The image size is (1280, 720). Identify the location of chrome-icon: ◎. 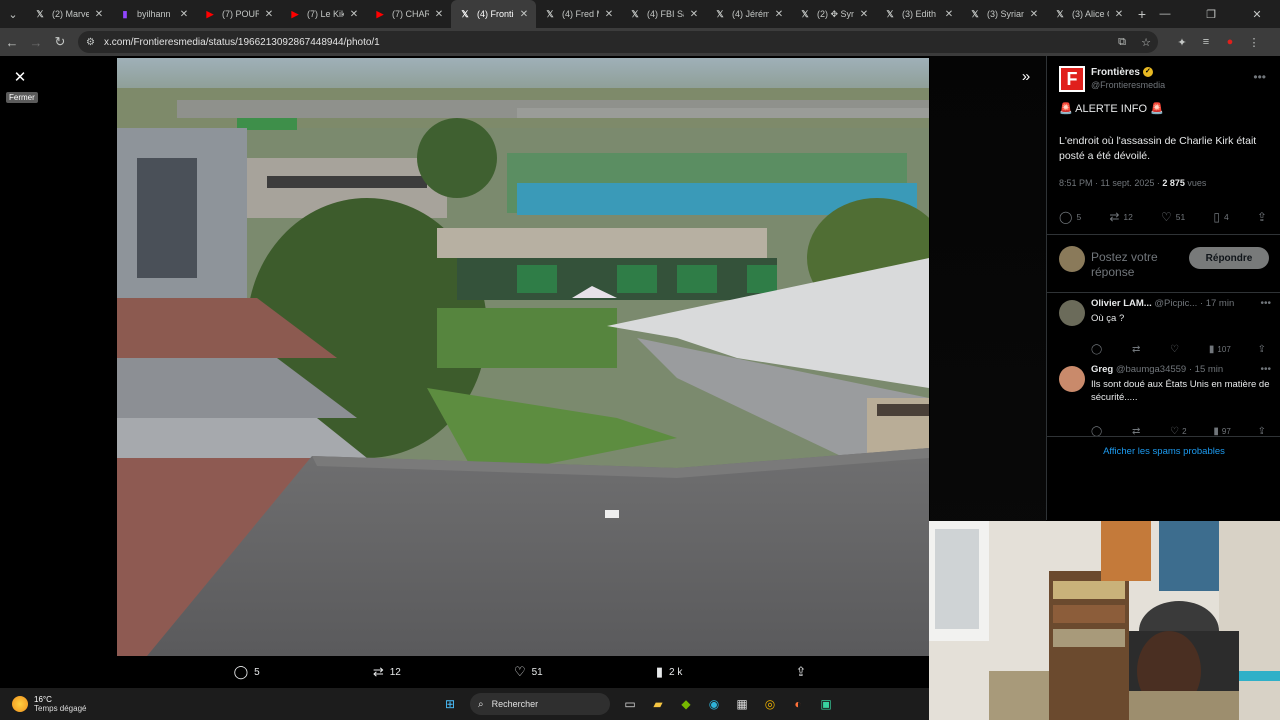
(770, 704).